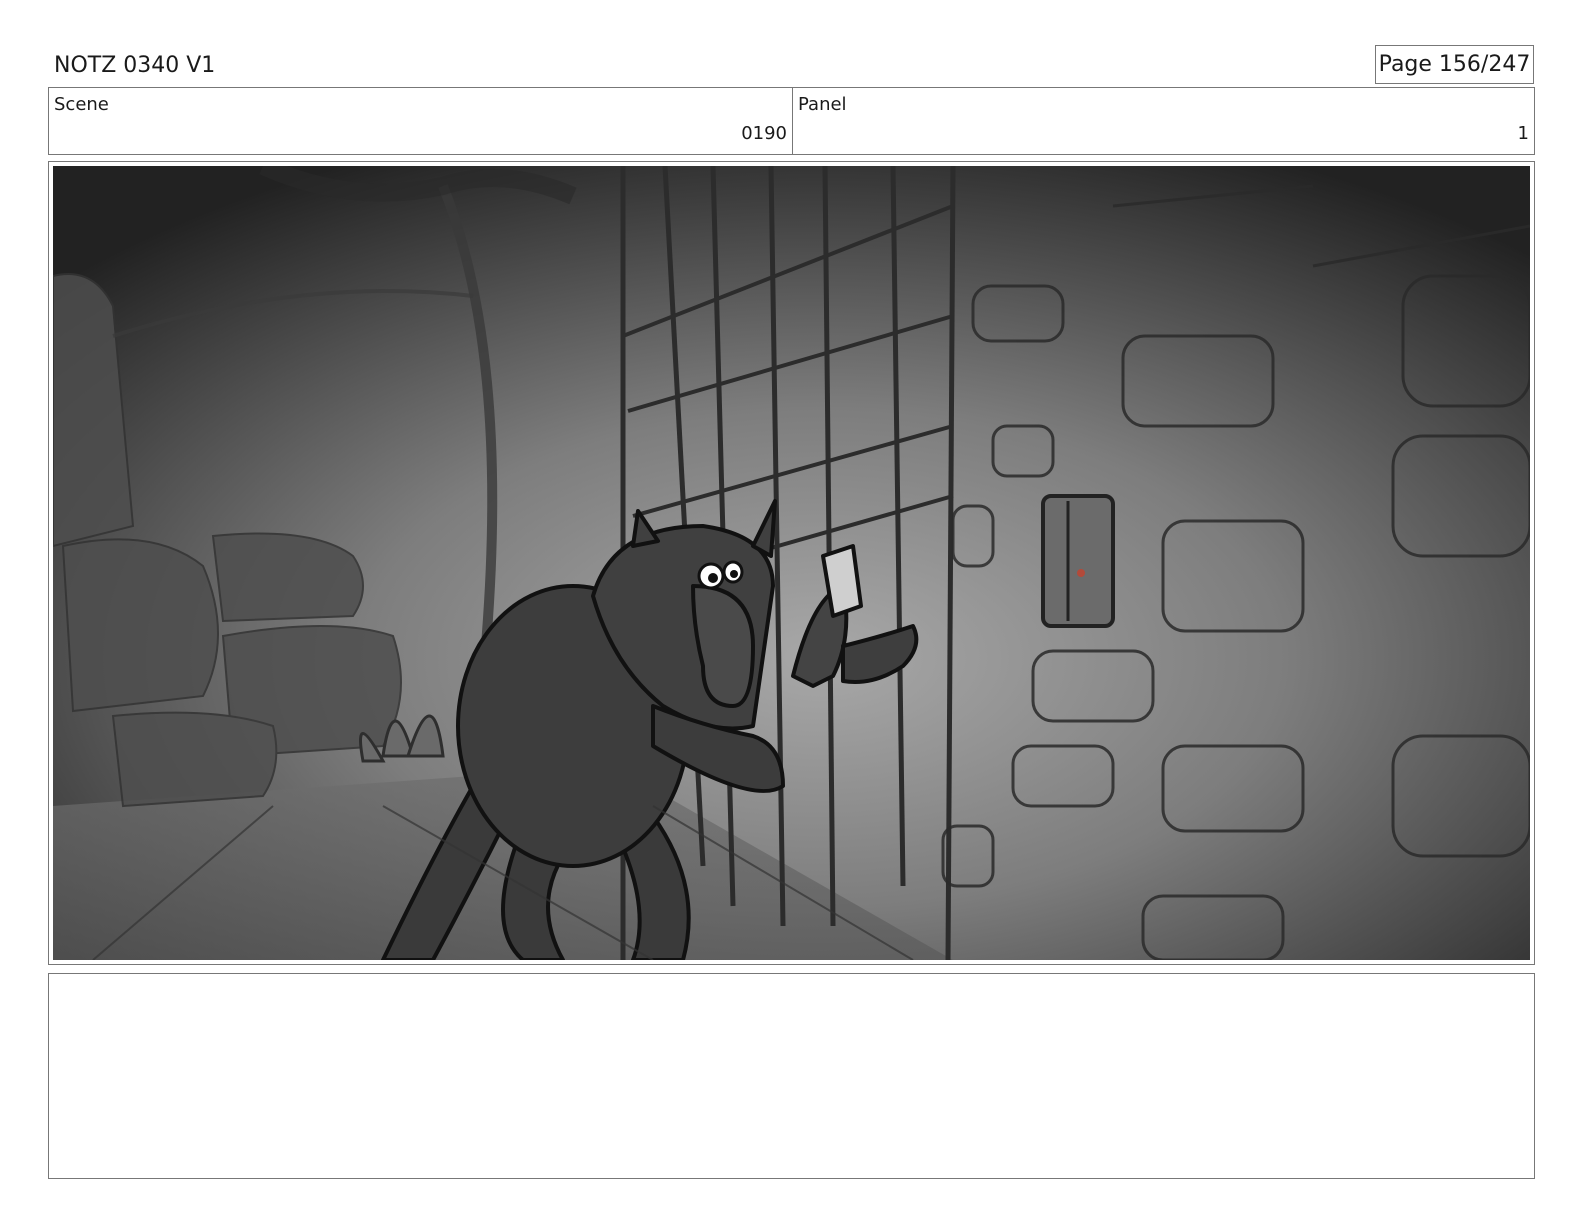 The height and width of the screenshot is (1224, 1584). Describe the element at coordinates (1523, 133) in the screenshot. I see `panel-number: 1` at that location.